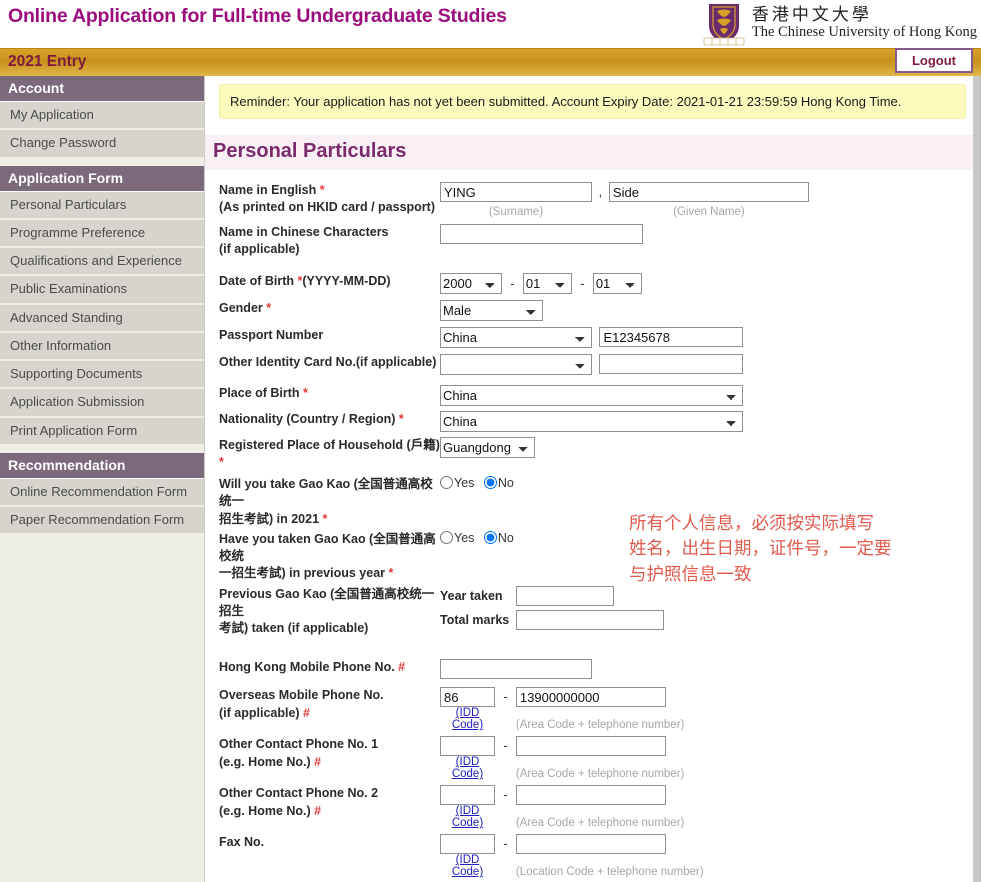 This screenshot has width=981, height=882. I want to click on dob-year-select: 2000, so click(471, 283).